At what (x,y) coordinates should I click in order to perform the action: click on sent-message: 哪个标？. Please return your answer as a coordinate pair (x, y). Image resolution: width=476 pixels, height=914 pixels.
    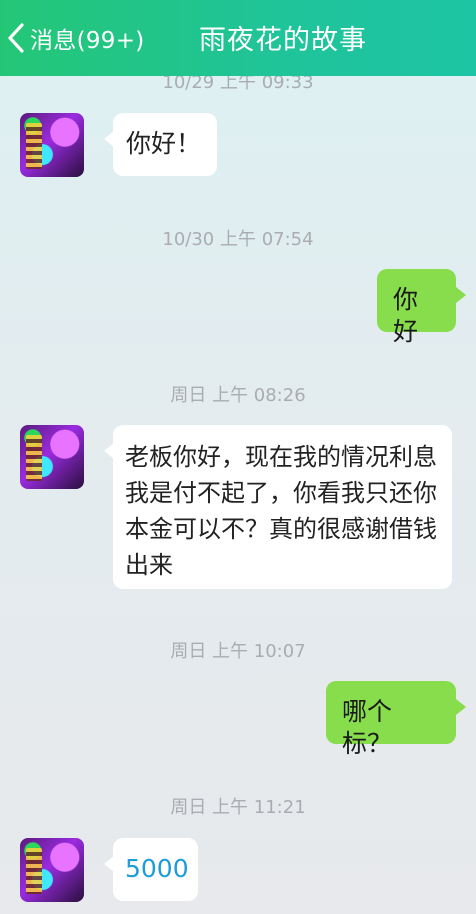
    Looking at the image, I should click on (396, 719).